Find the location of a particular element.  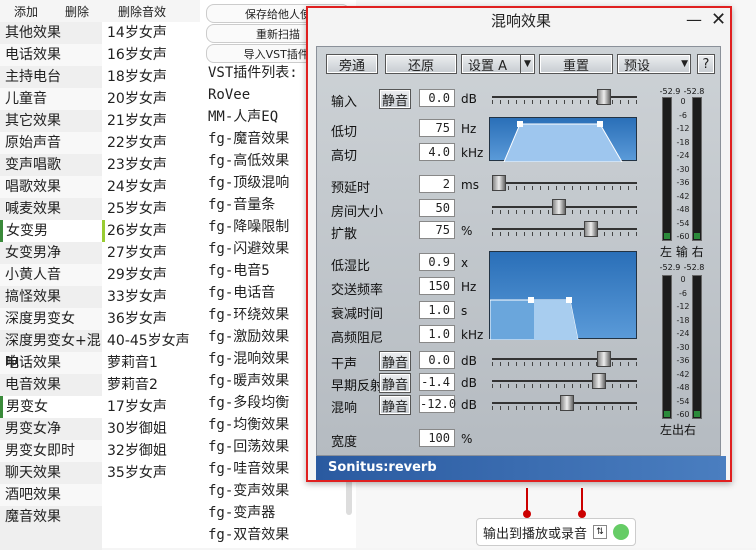

preset-voice-item: 22岁女声 is located at coordinates (151, 143).